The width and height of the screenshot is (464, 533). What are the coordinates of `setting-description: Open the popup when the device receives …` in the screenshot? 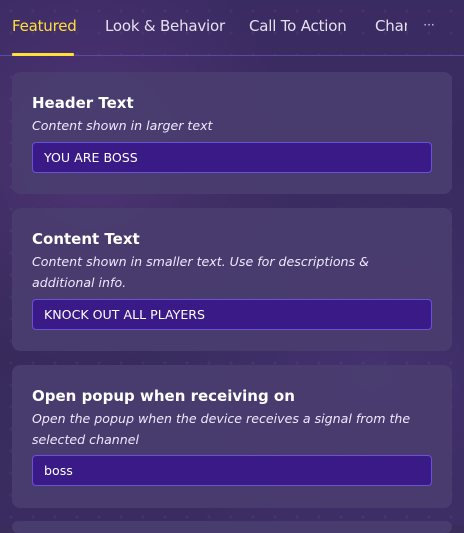 It's located at (221, 429).